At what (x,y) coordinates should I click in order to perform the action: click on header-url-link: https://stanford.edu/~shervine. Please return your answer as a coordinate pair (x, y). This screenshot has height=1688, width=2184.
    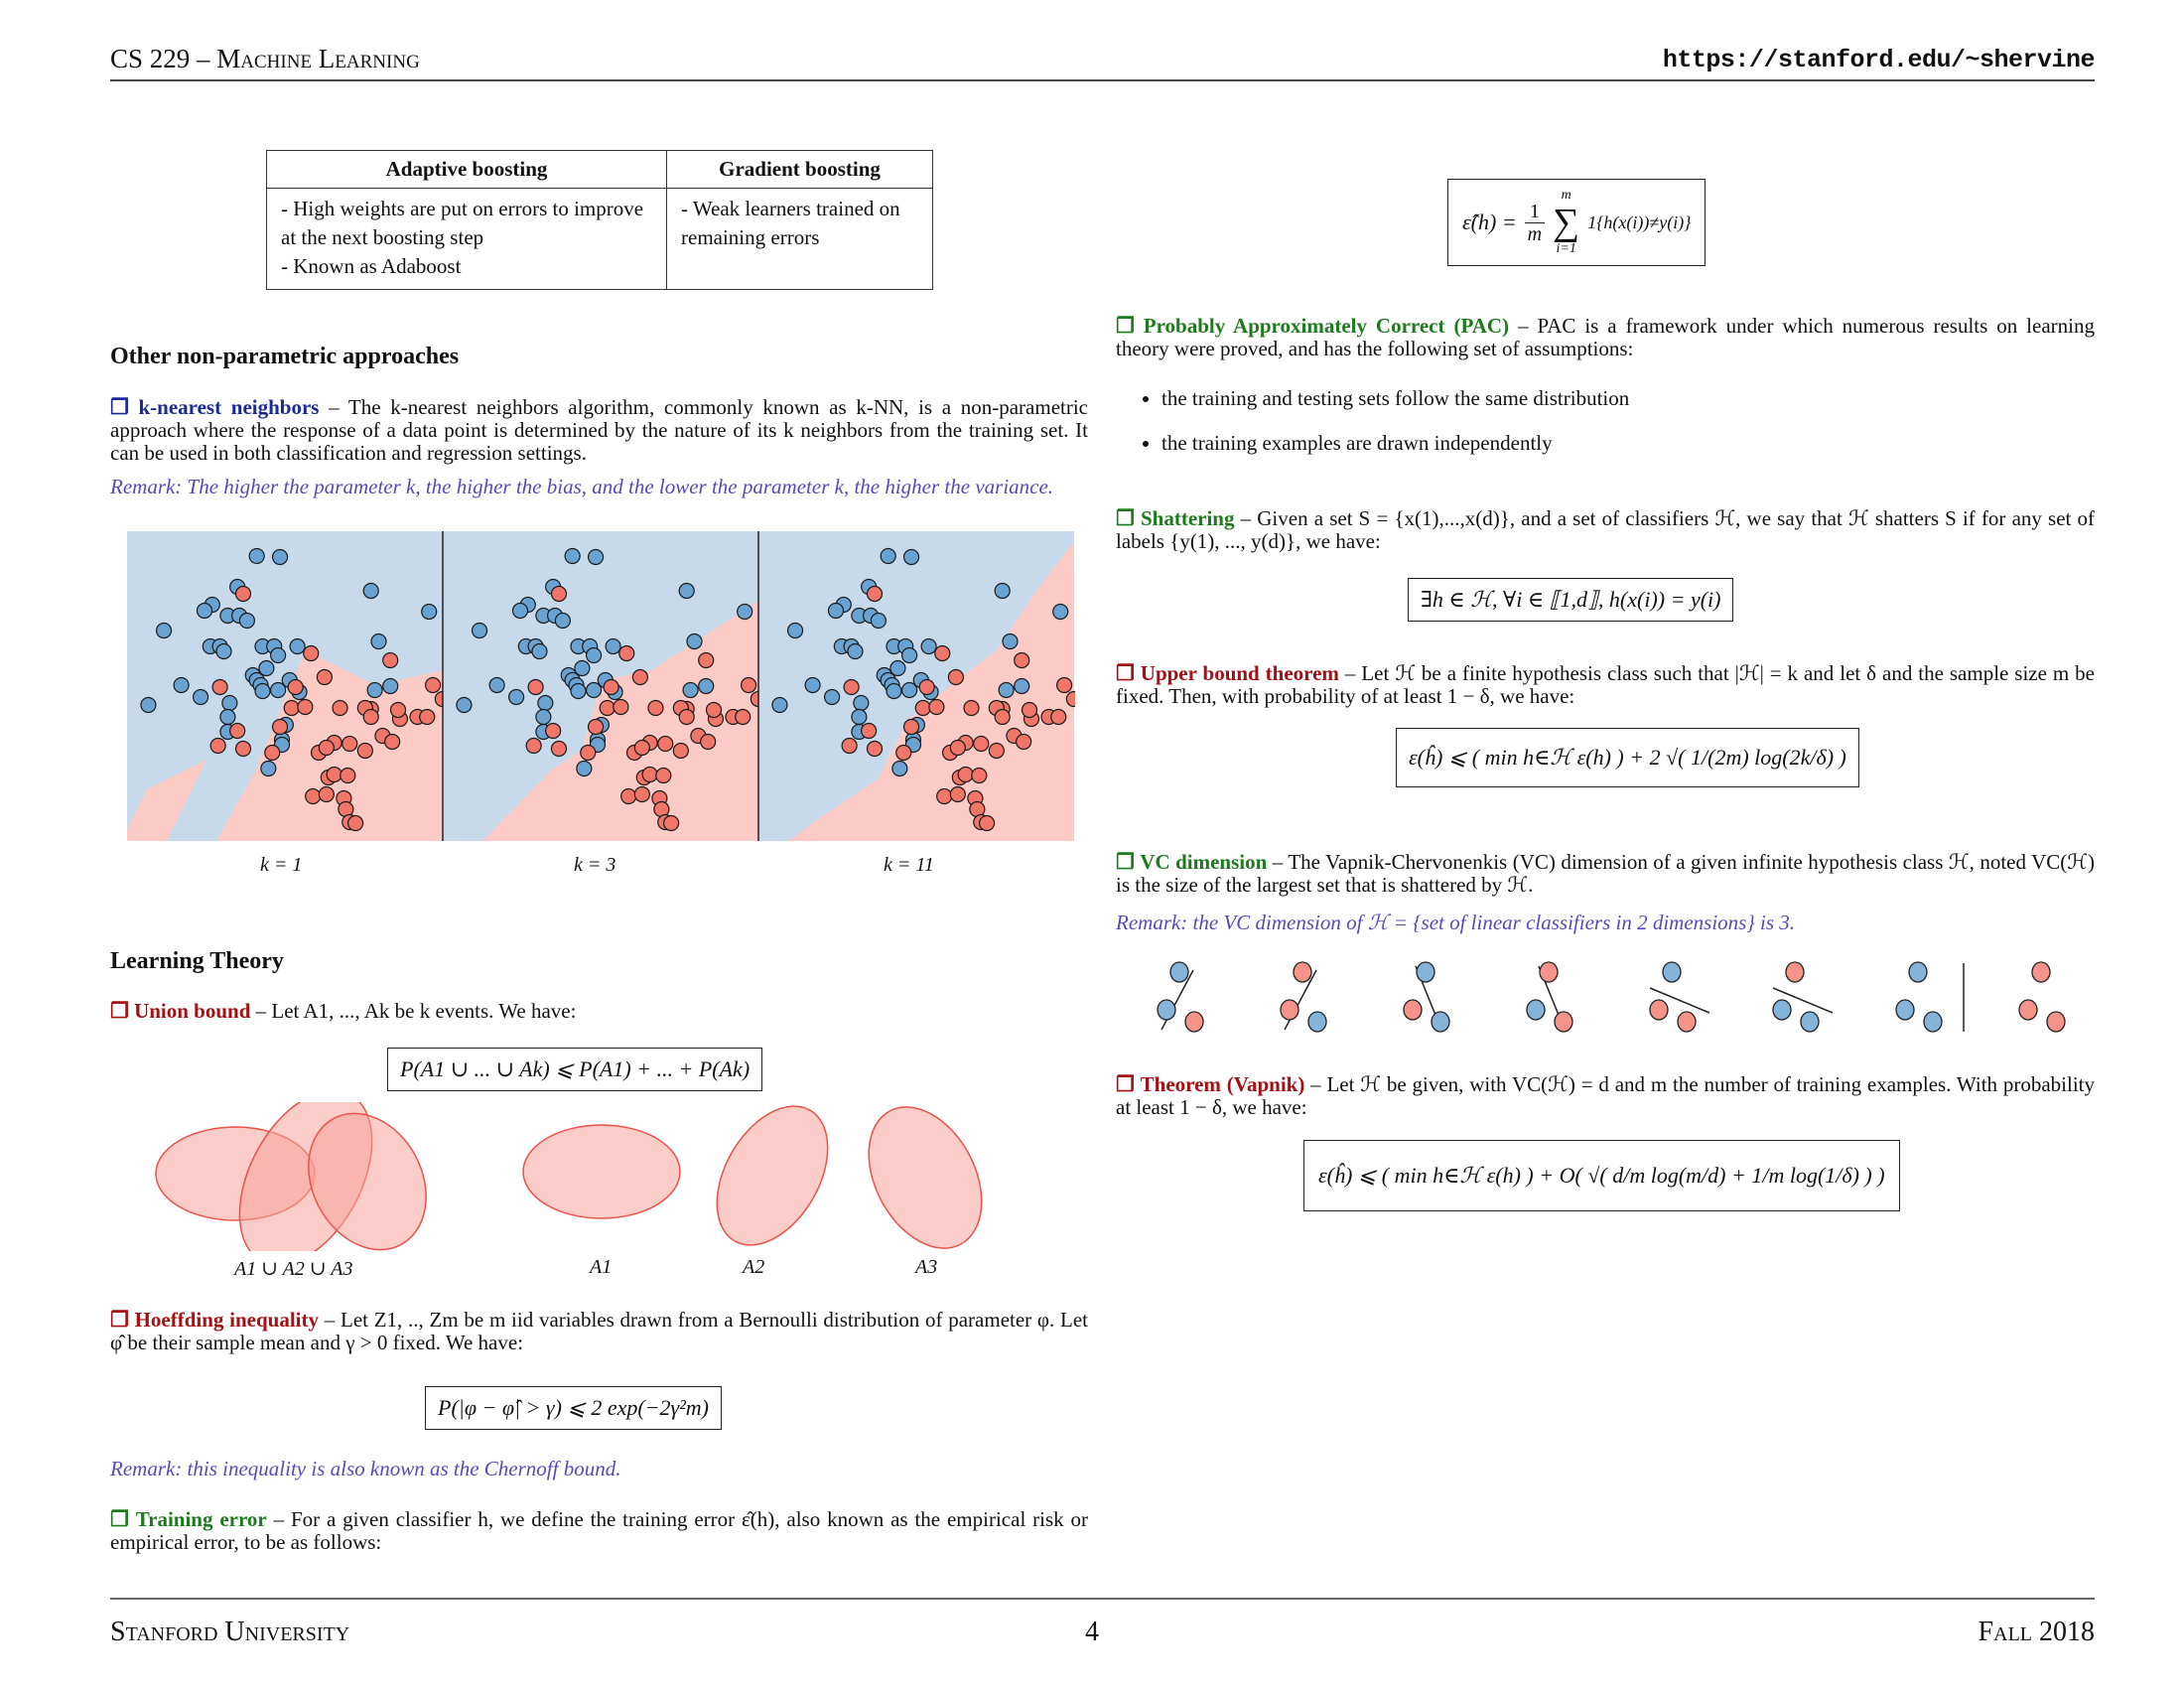
    Looking at the image, I should click on (1879, 60).